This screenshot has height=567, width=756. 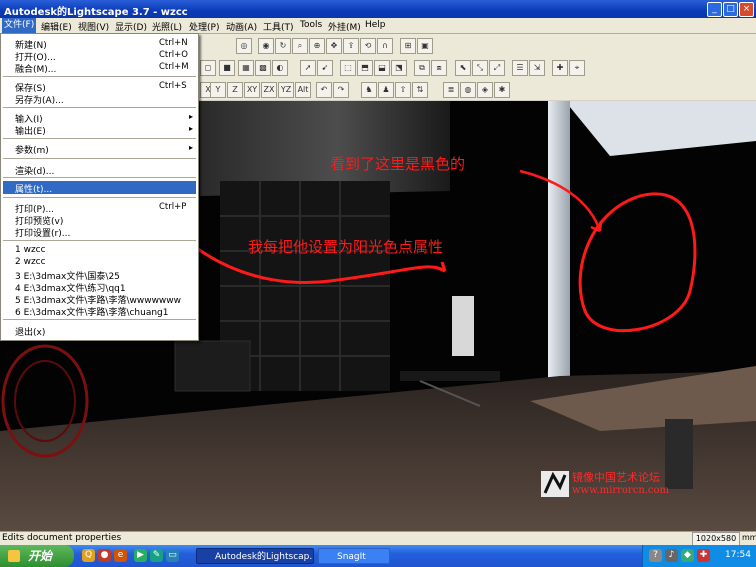 What do you see at coordinates (30, 250) in the screenshot?
I see `recent-file-1: 1 wzcc` at bounding box center [30, 250].